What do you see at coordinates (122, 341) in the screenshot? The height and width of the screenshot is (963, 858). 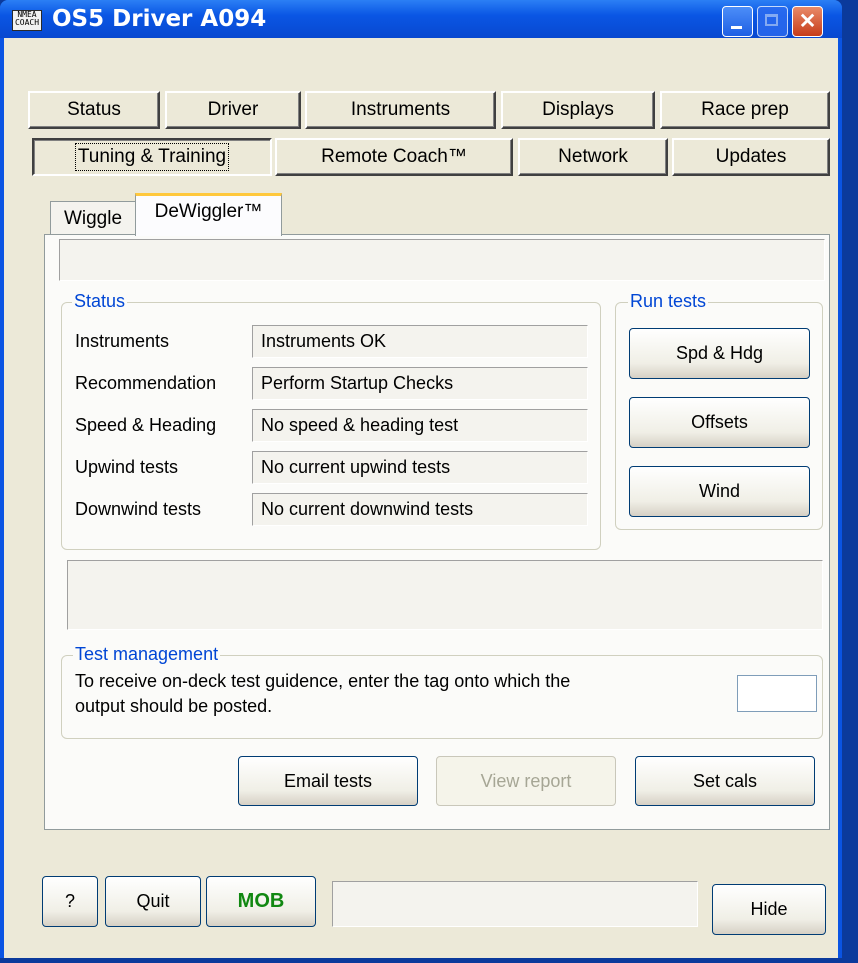 I see `instruments-label: Instruments` at bounding box center [122, 341].